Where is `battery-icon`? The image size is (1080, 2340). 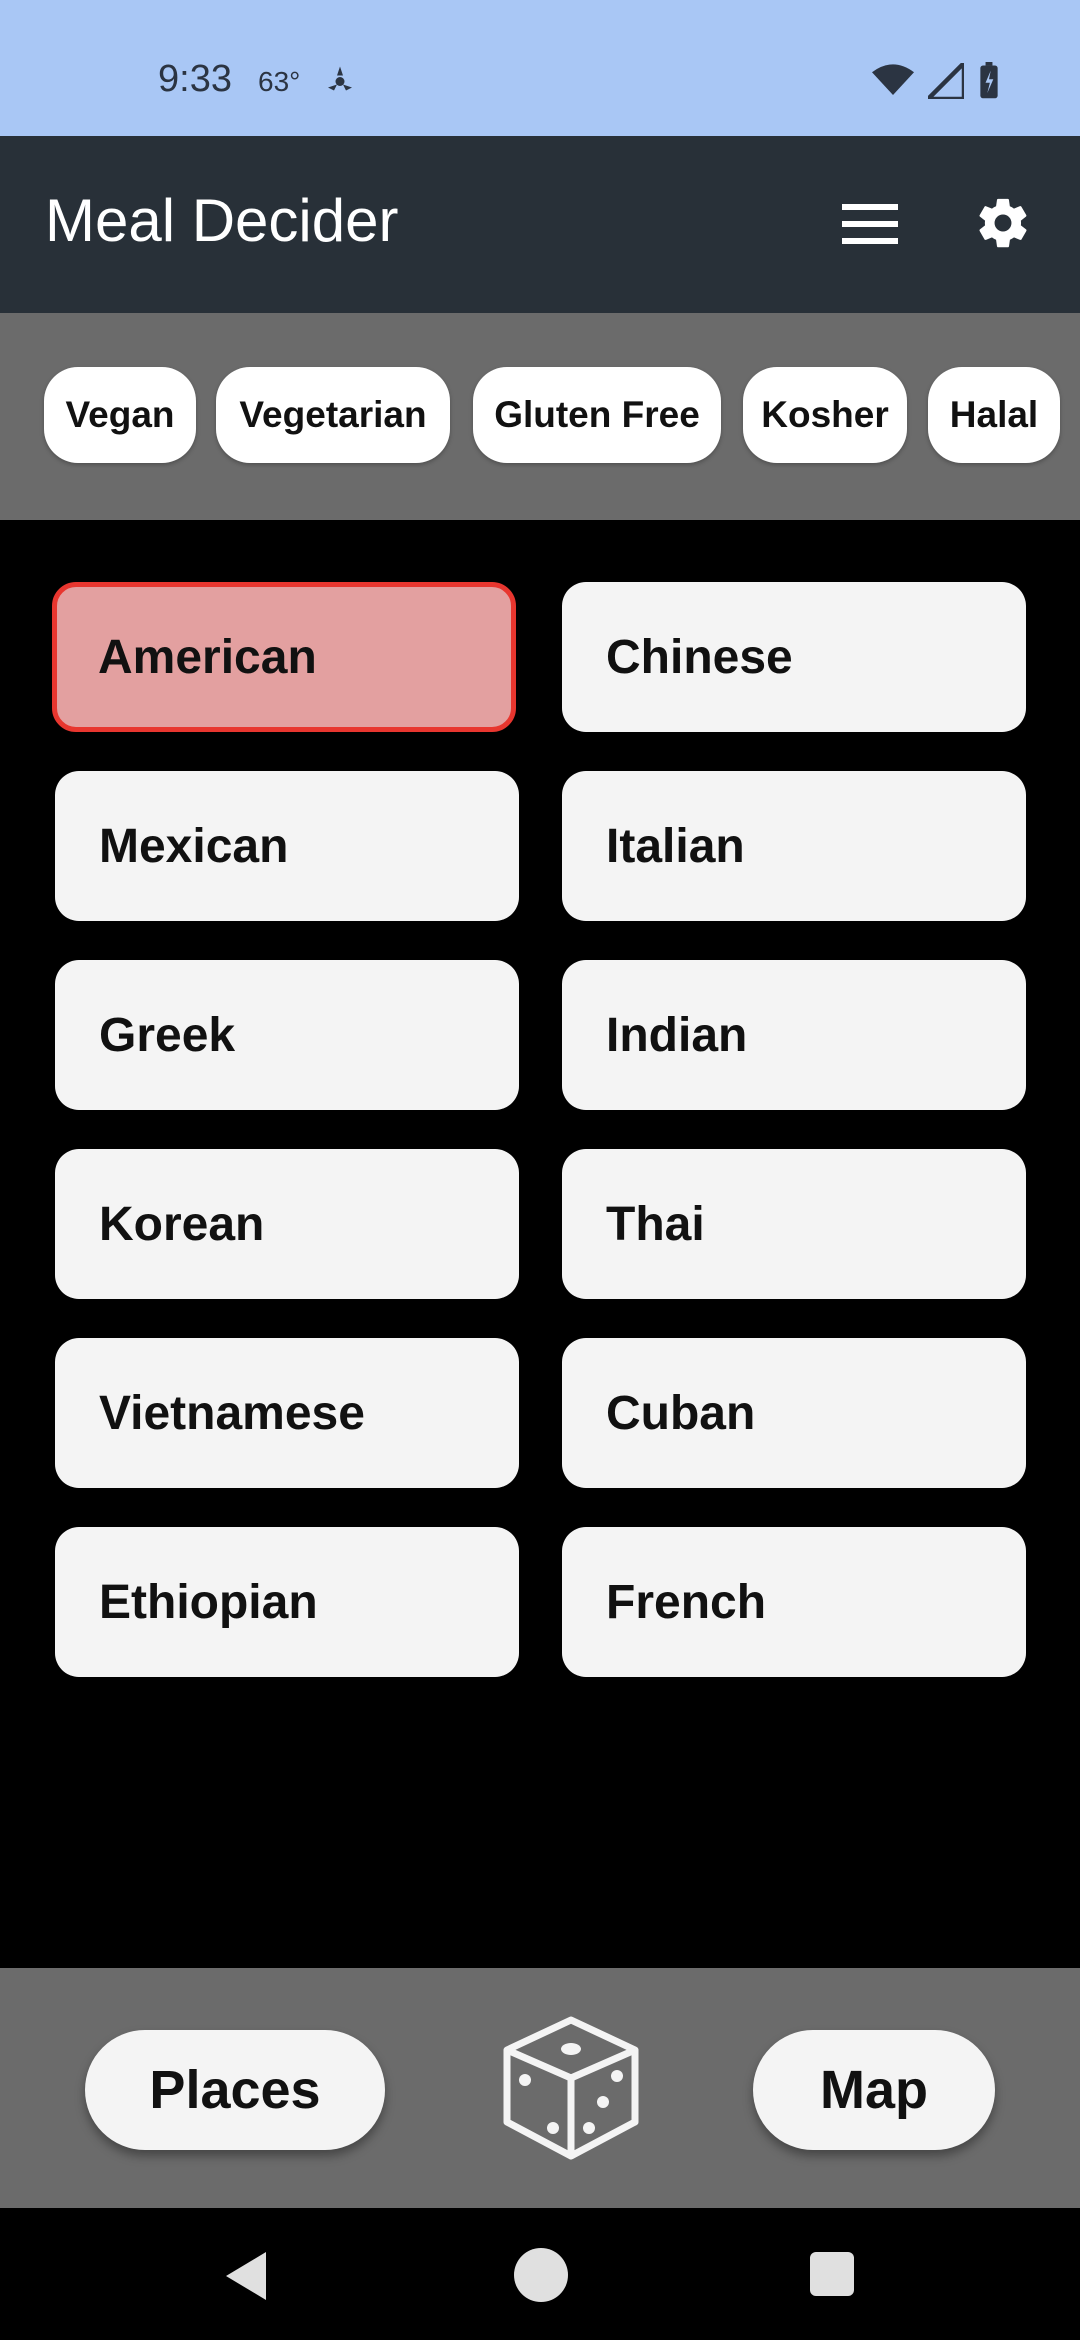
battery-icon is located at coordinates (989, 80).